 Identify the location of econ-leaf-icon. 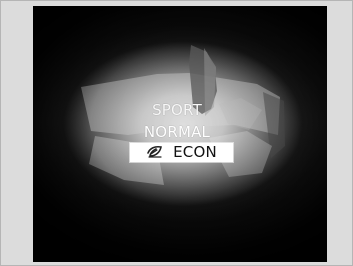
(155, 151).